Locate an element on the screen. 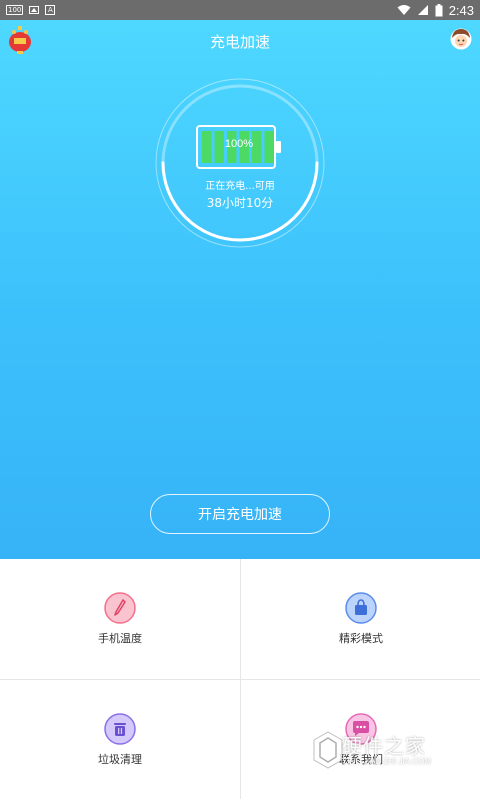  watermark-name: 硬件之家 is located at coordinates (384, 746).